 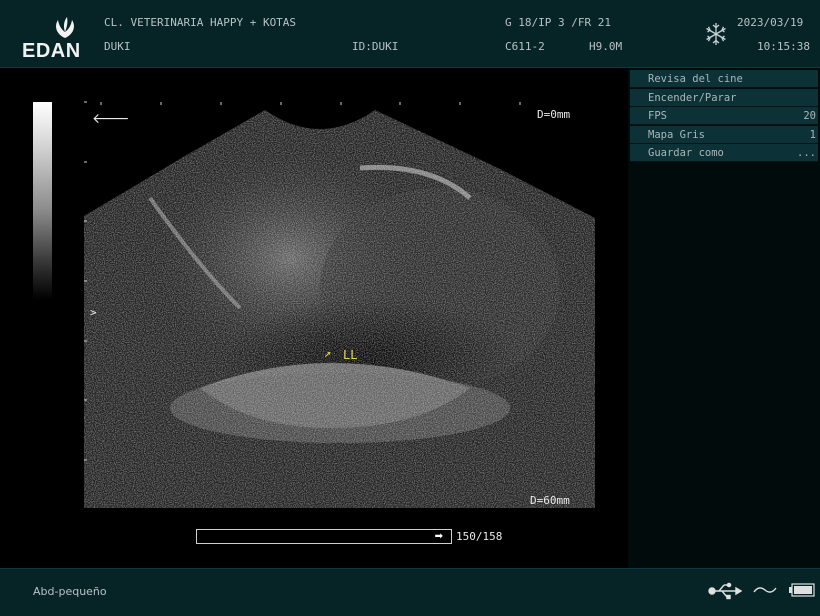 I want to click on bottom-bar: Abd-pequeño, so click(x=410, y=592).